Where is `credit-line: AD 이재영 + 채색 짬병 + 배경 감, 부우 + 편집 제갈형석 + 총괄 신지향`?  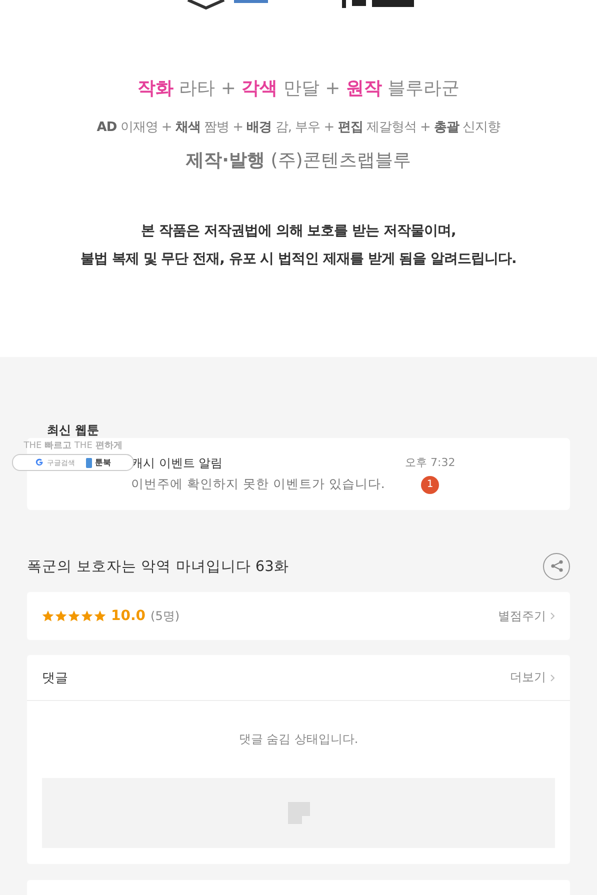 credit-line: AD 이재영 + 채색 짬병 + 배경 감, 부우 + 편집 제갈형석 + 총괄 신지향 is located at coordinates (298, 127).